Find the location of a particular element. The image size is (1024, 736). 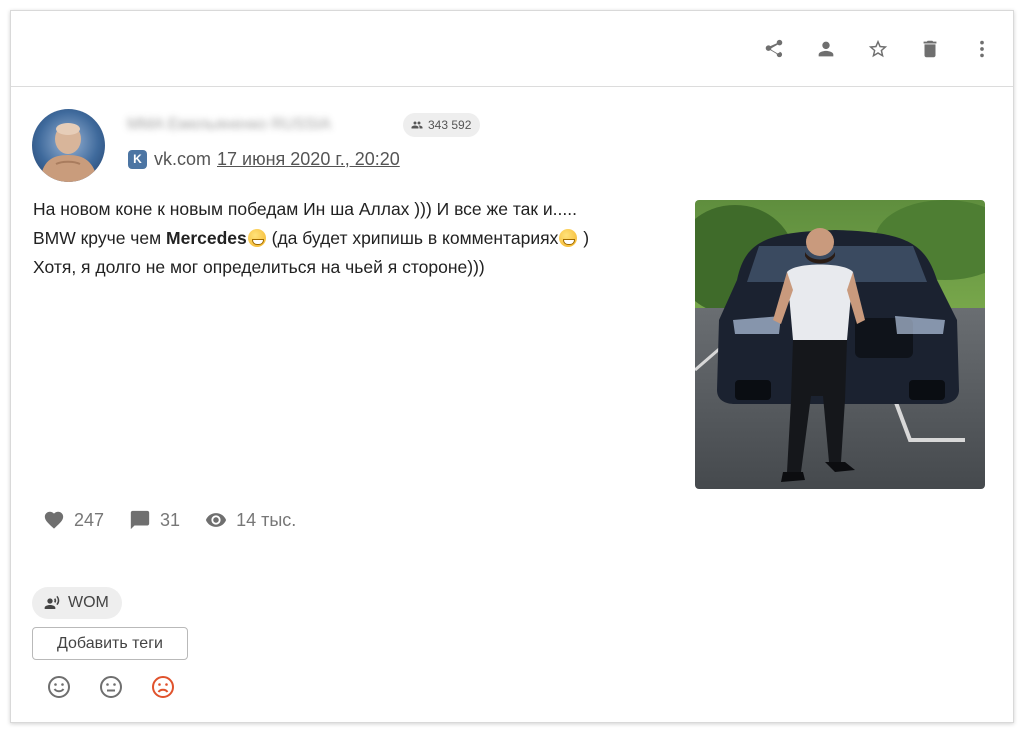

laugh-emoji-icon is located at coordinates (568, 238).